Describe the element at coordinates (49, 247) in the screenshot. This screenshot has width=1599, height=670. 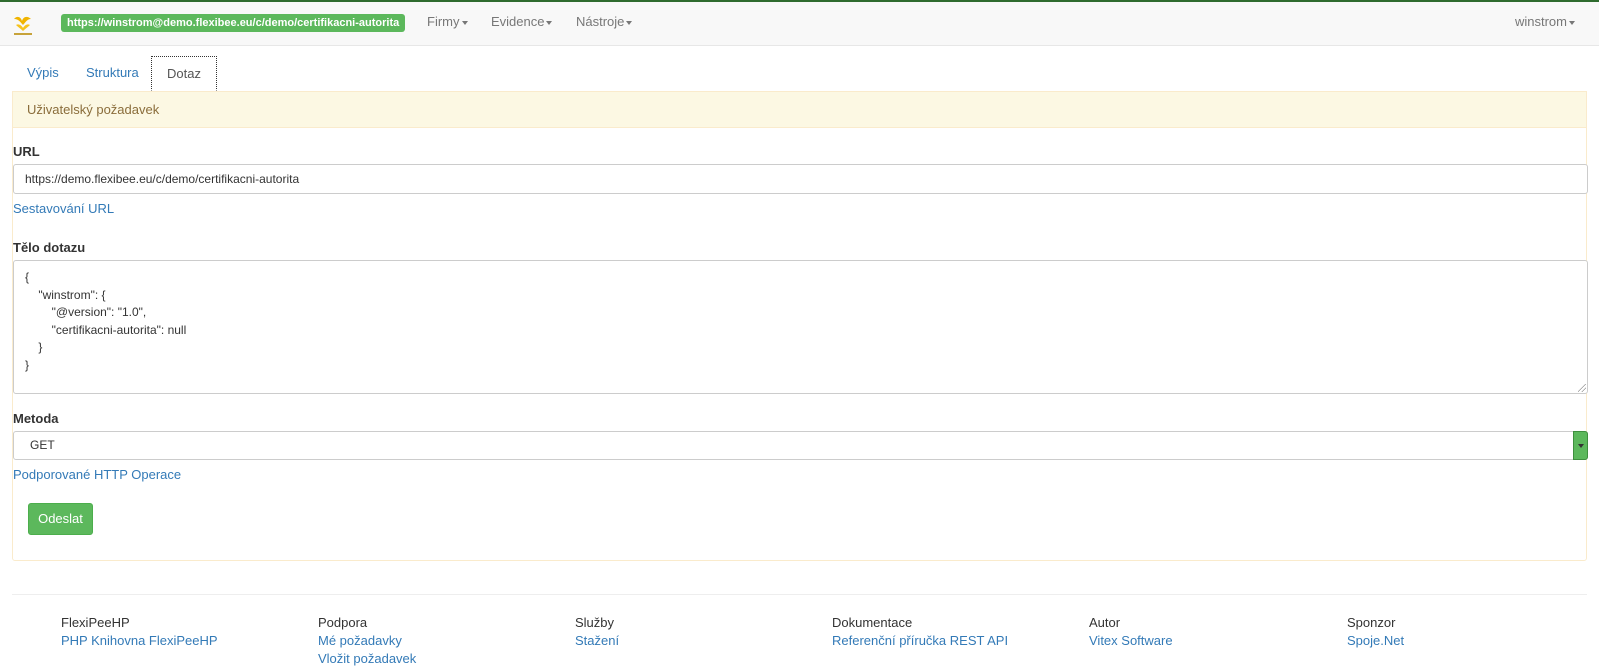
I see `body-label: Tělo dotazu` at that location.